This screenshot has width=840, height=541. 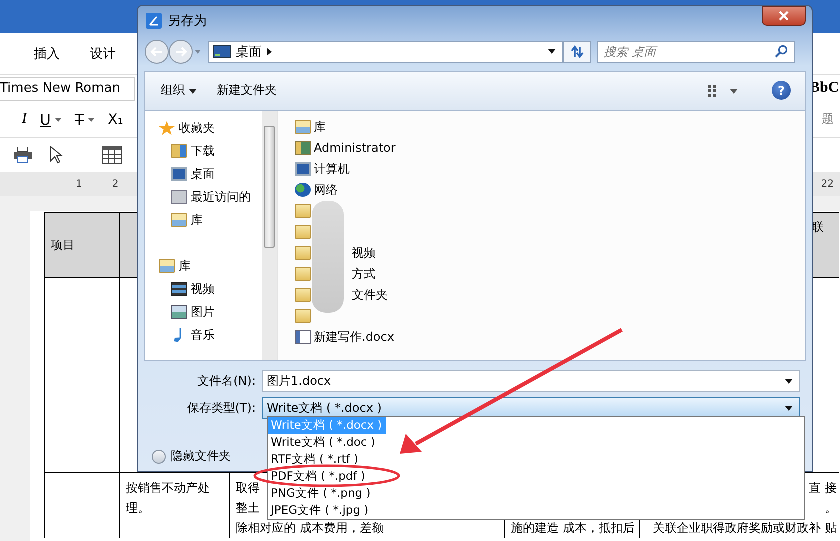 What do you see at coordinates (112, 155) in the screenshot?
I see `table-icon` at bounding box center [112, 155].